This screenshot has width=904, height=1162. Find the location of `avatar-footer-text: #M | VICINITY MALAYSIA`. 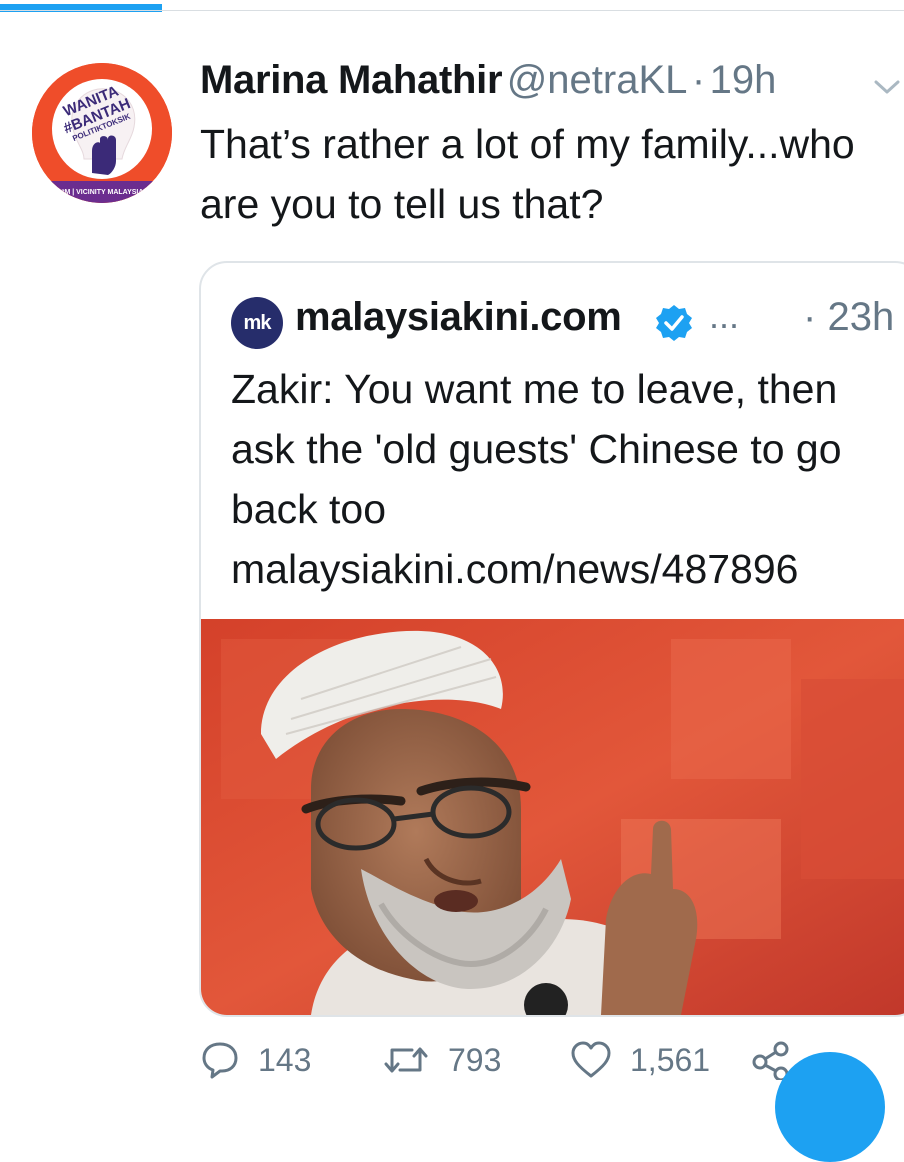

avatar-footer-text: #M | VICINITY MALAYSIA is located at coordinates (102, 192).